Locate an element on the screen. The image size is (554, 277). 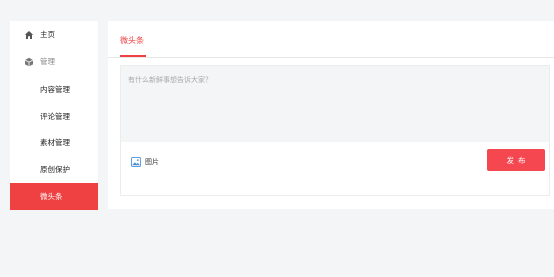
sidebar-item-manage: 管理 is located at coordinates (54, 61).